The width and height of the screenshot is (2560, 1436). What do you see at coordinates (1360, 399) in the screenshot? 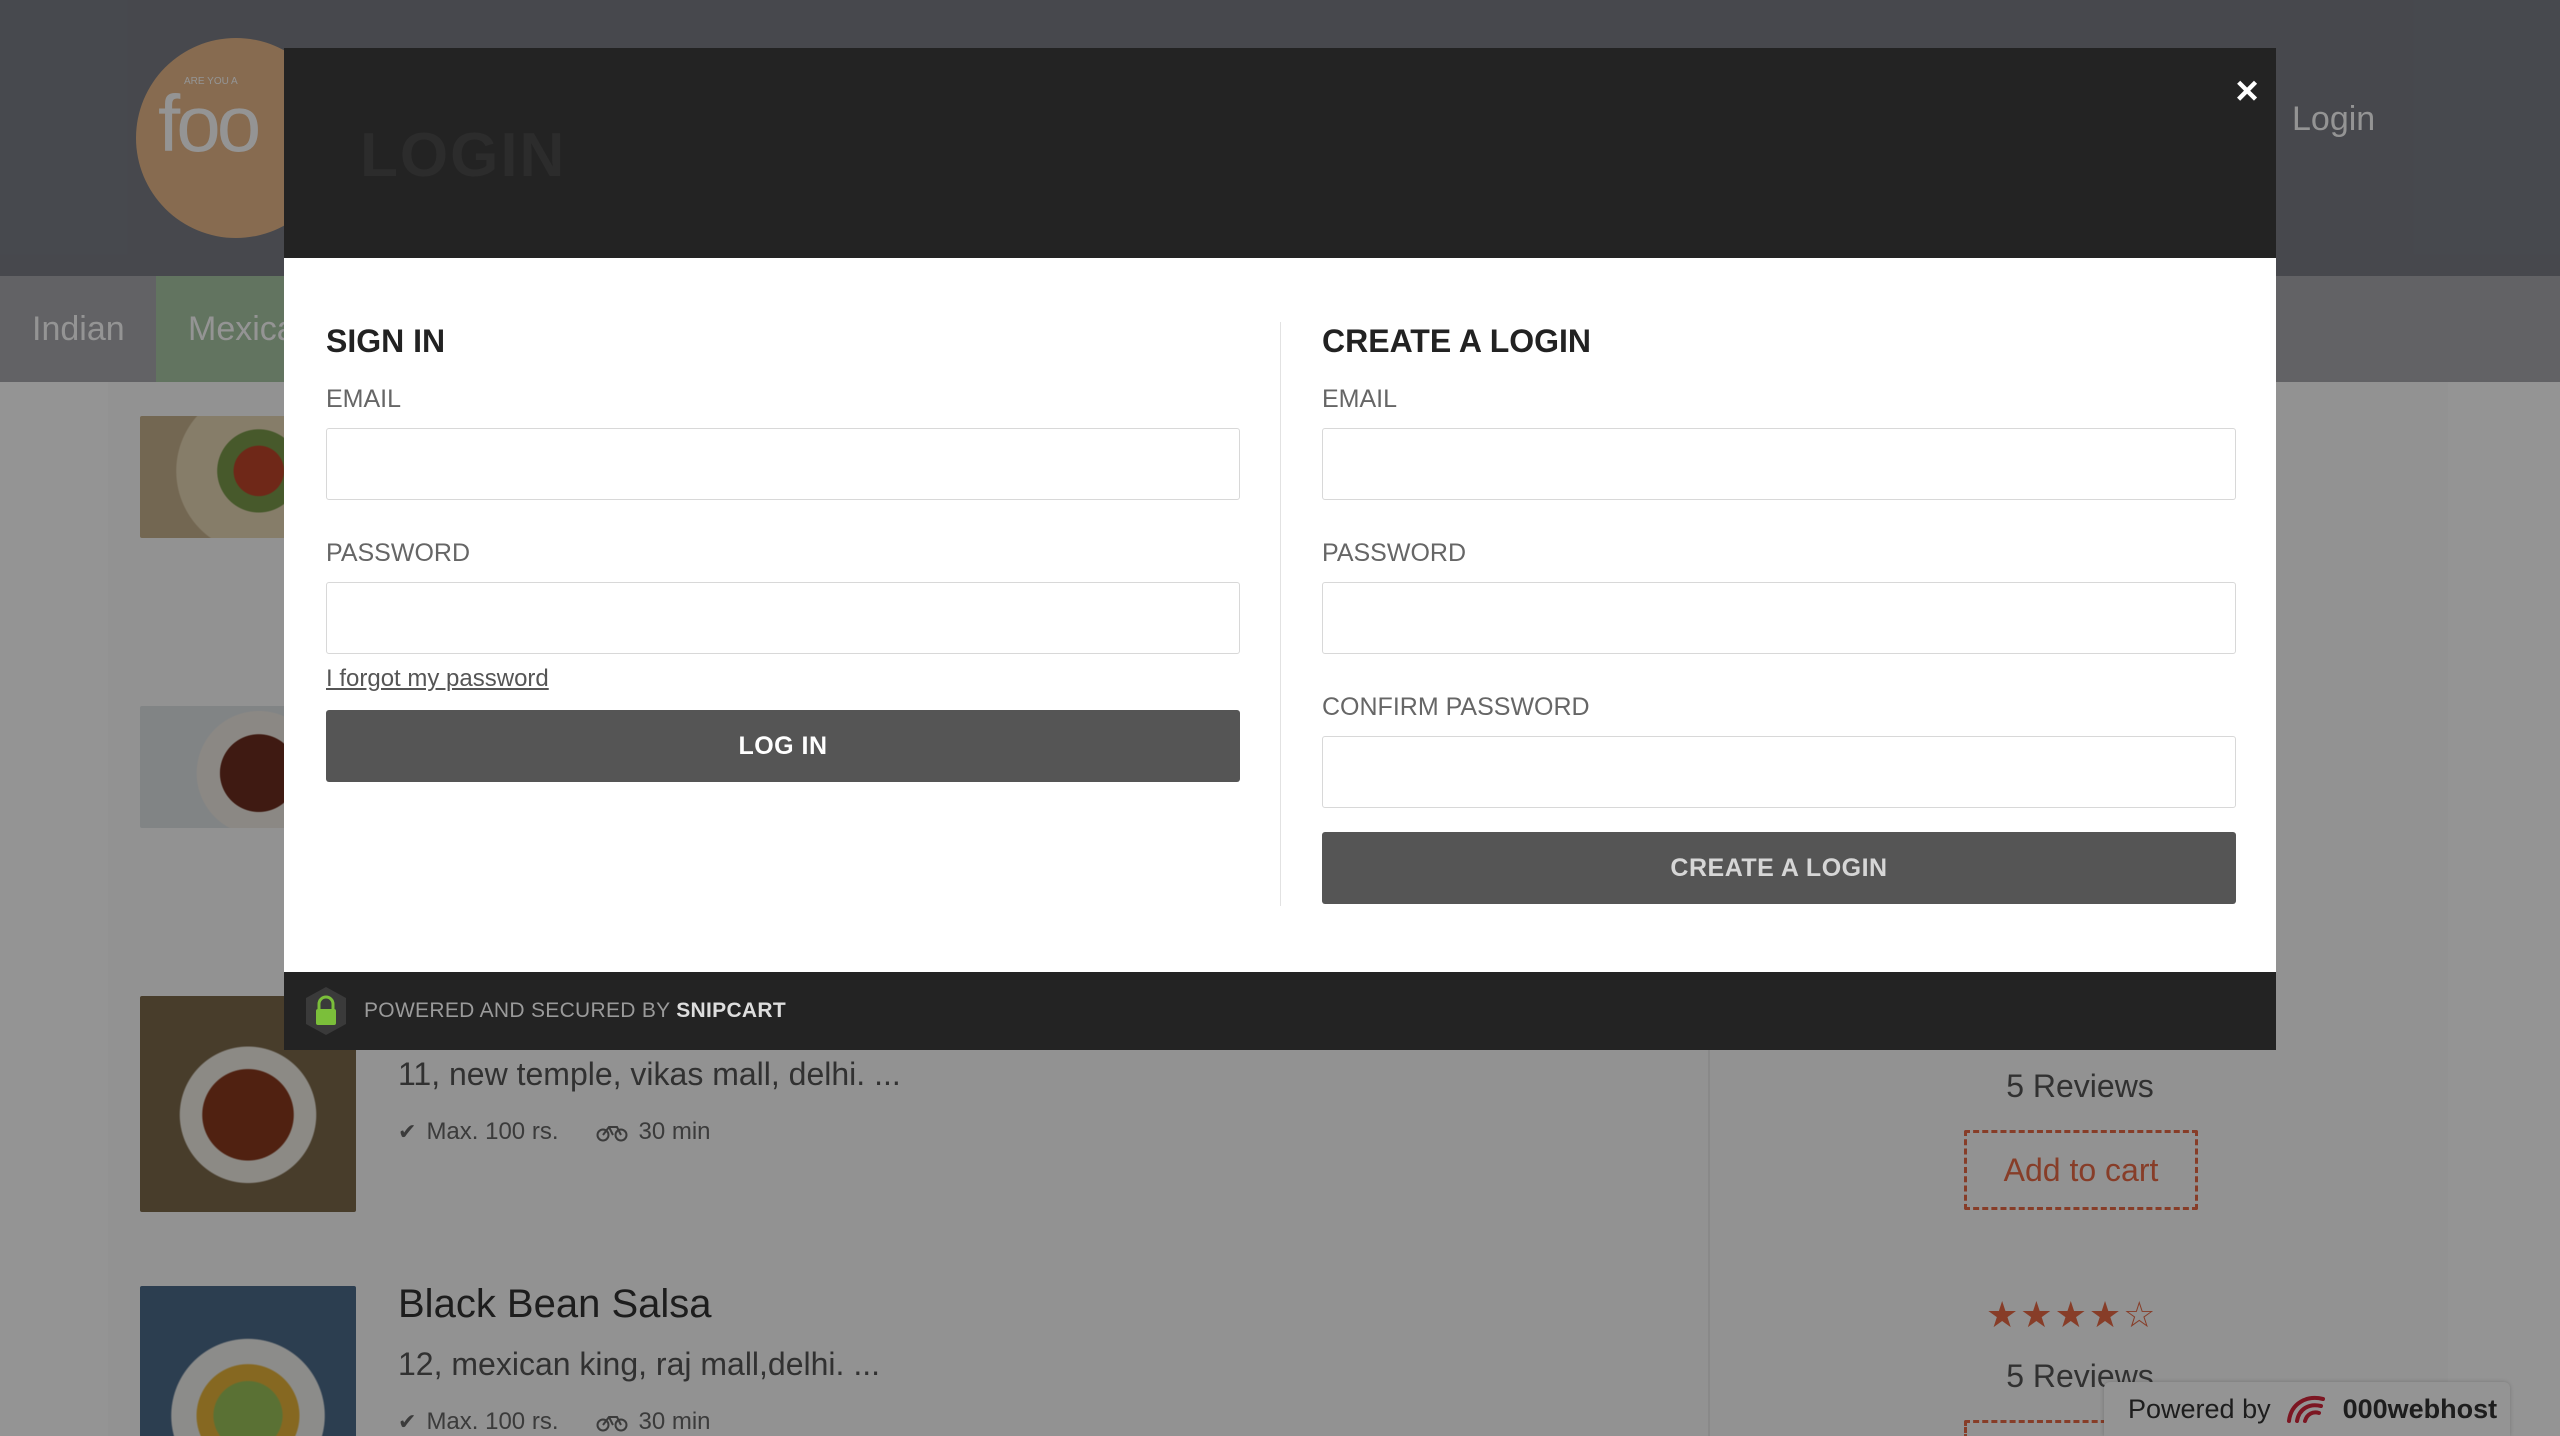
I see `create-email-label: EMAIL` at bounding box center [1360, 399].